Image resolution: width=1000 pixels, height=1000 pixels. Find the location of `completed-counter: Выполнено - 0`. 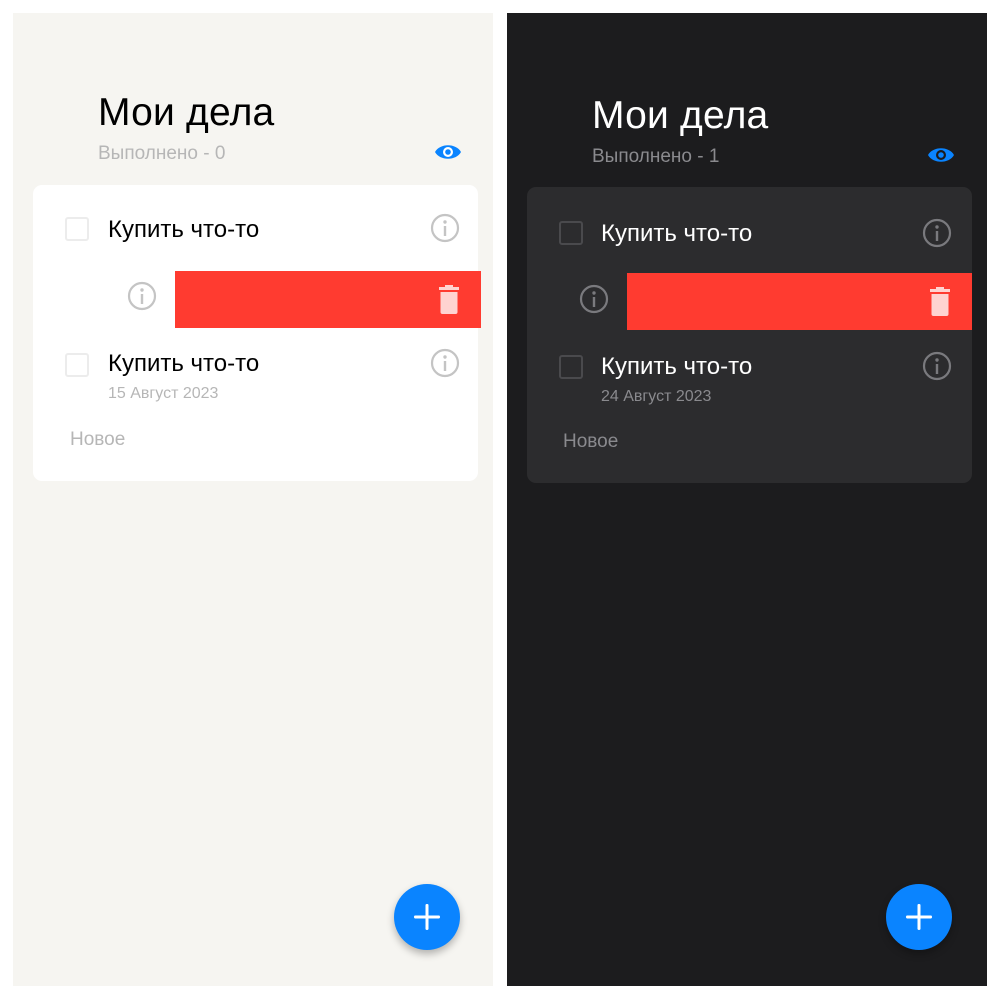

completed-counter: Выполнено - 0 is located at coordinates (162, 153).